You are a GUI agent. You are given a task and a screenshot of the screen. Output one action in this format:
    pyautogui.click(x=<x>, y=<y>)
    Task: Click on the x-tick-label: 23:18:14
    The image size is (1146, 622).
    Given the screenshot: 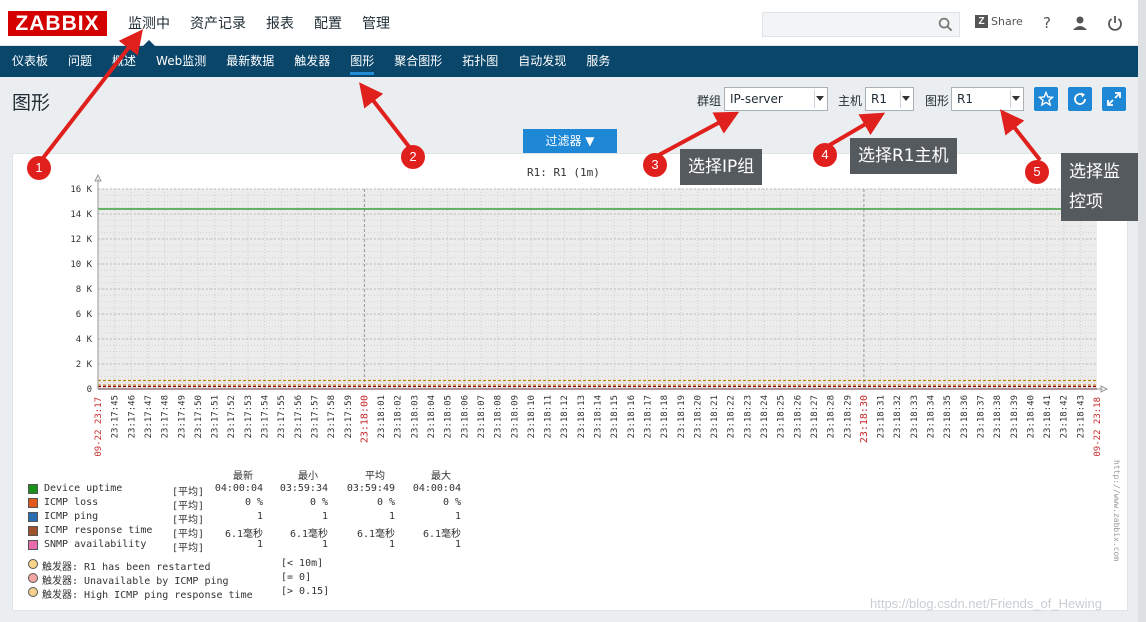 What is the action you would take?
    pyautogui.click(x=599, y=416)
    